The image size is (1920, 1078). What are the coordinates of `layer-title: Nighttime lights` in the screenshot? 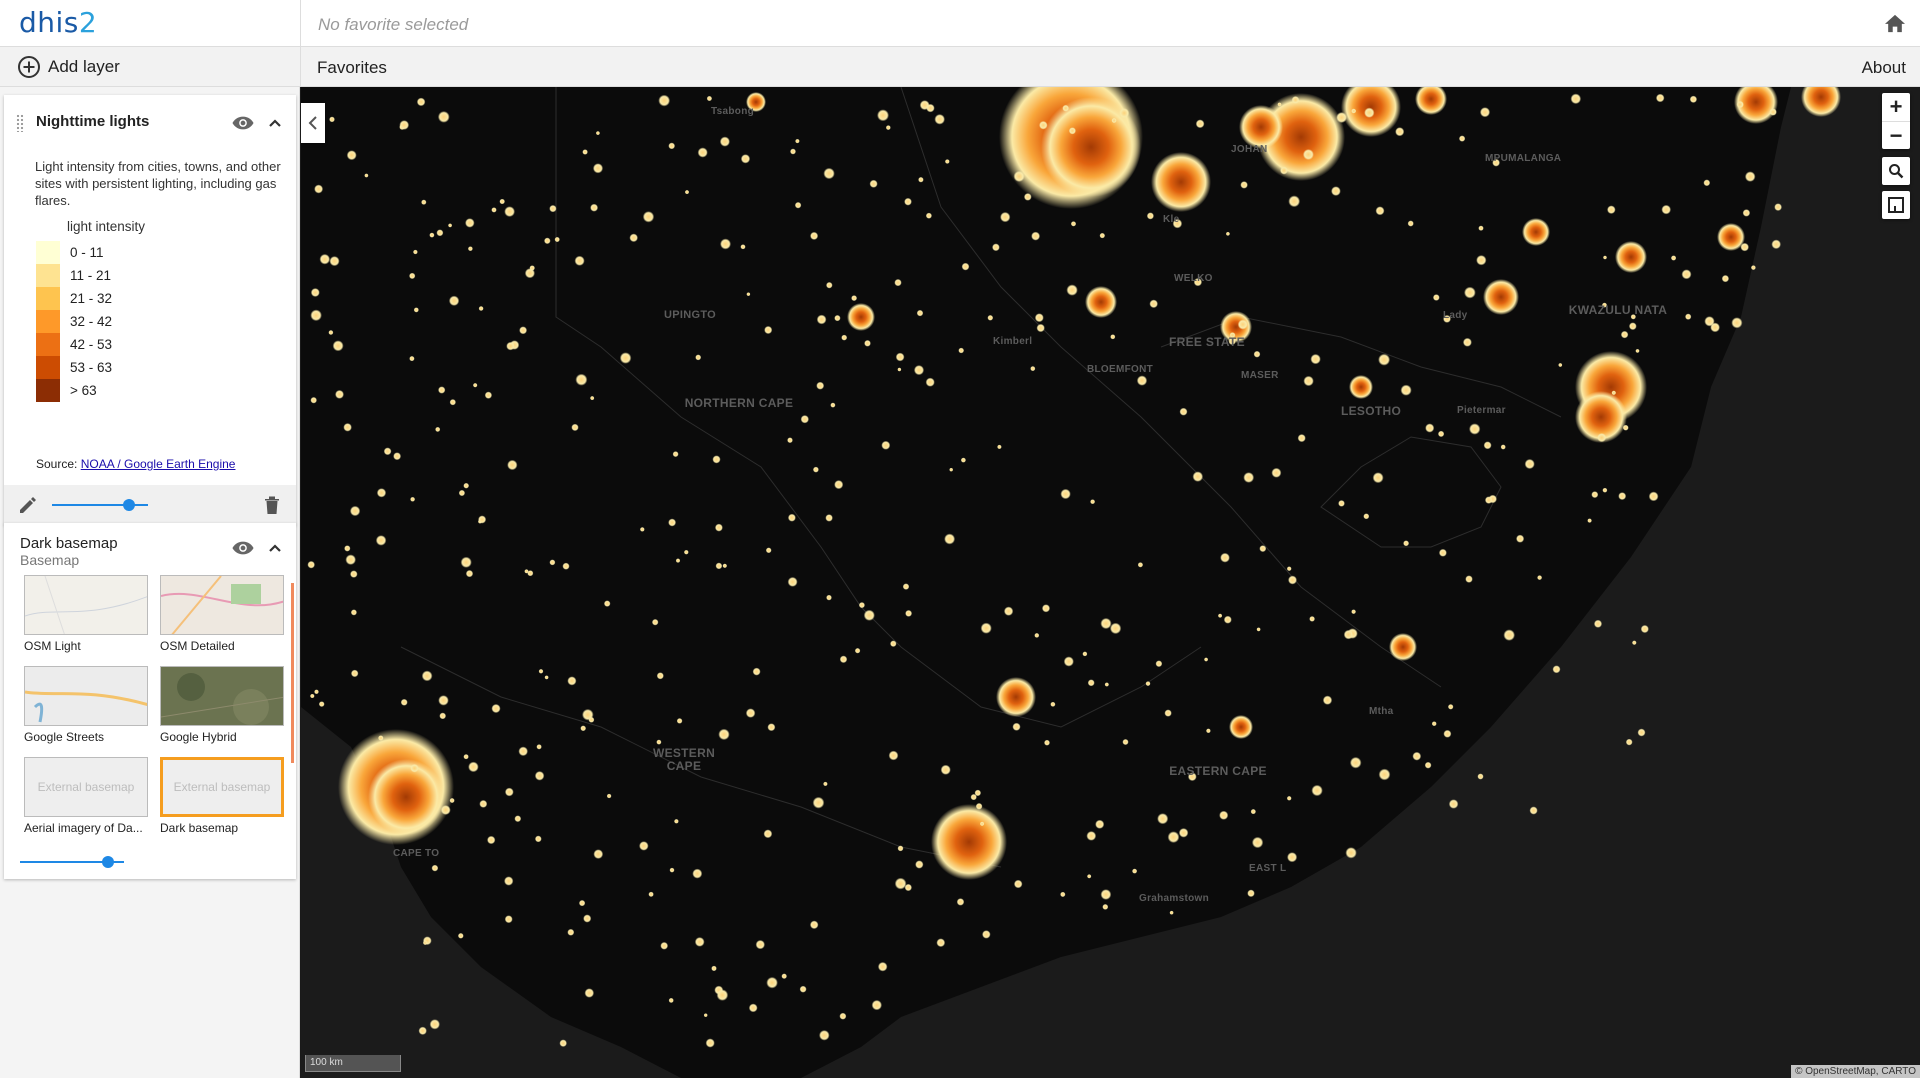 It's located at (93, 121).